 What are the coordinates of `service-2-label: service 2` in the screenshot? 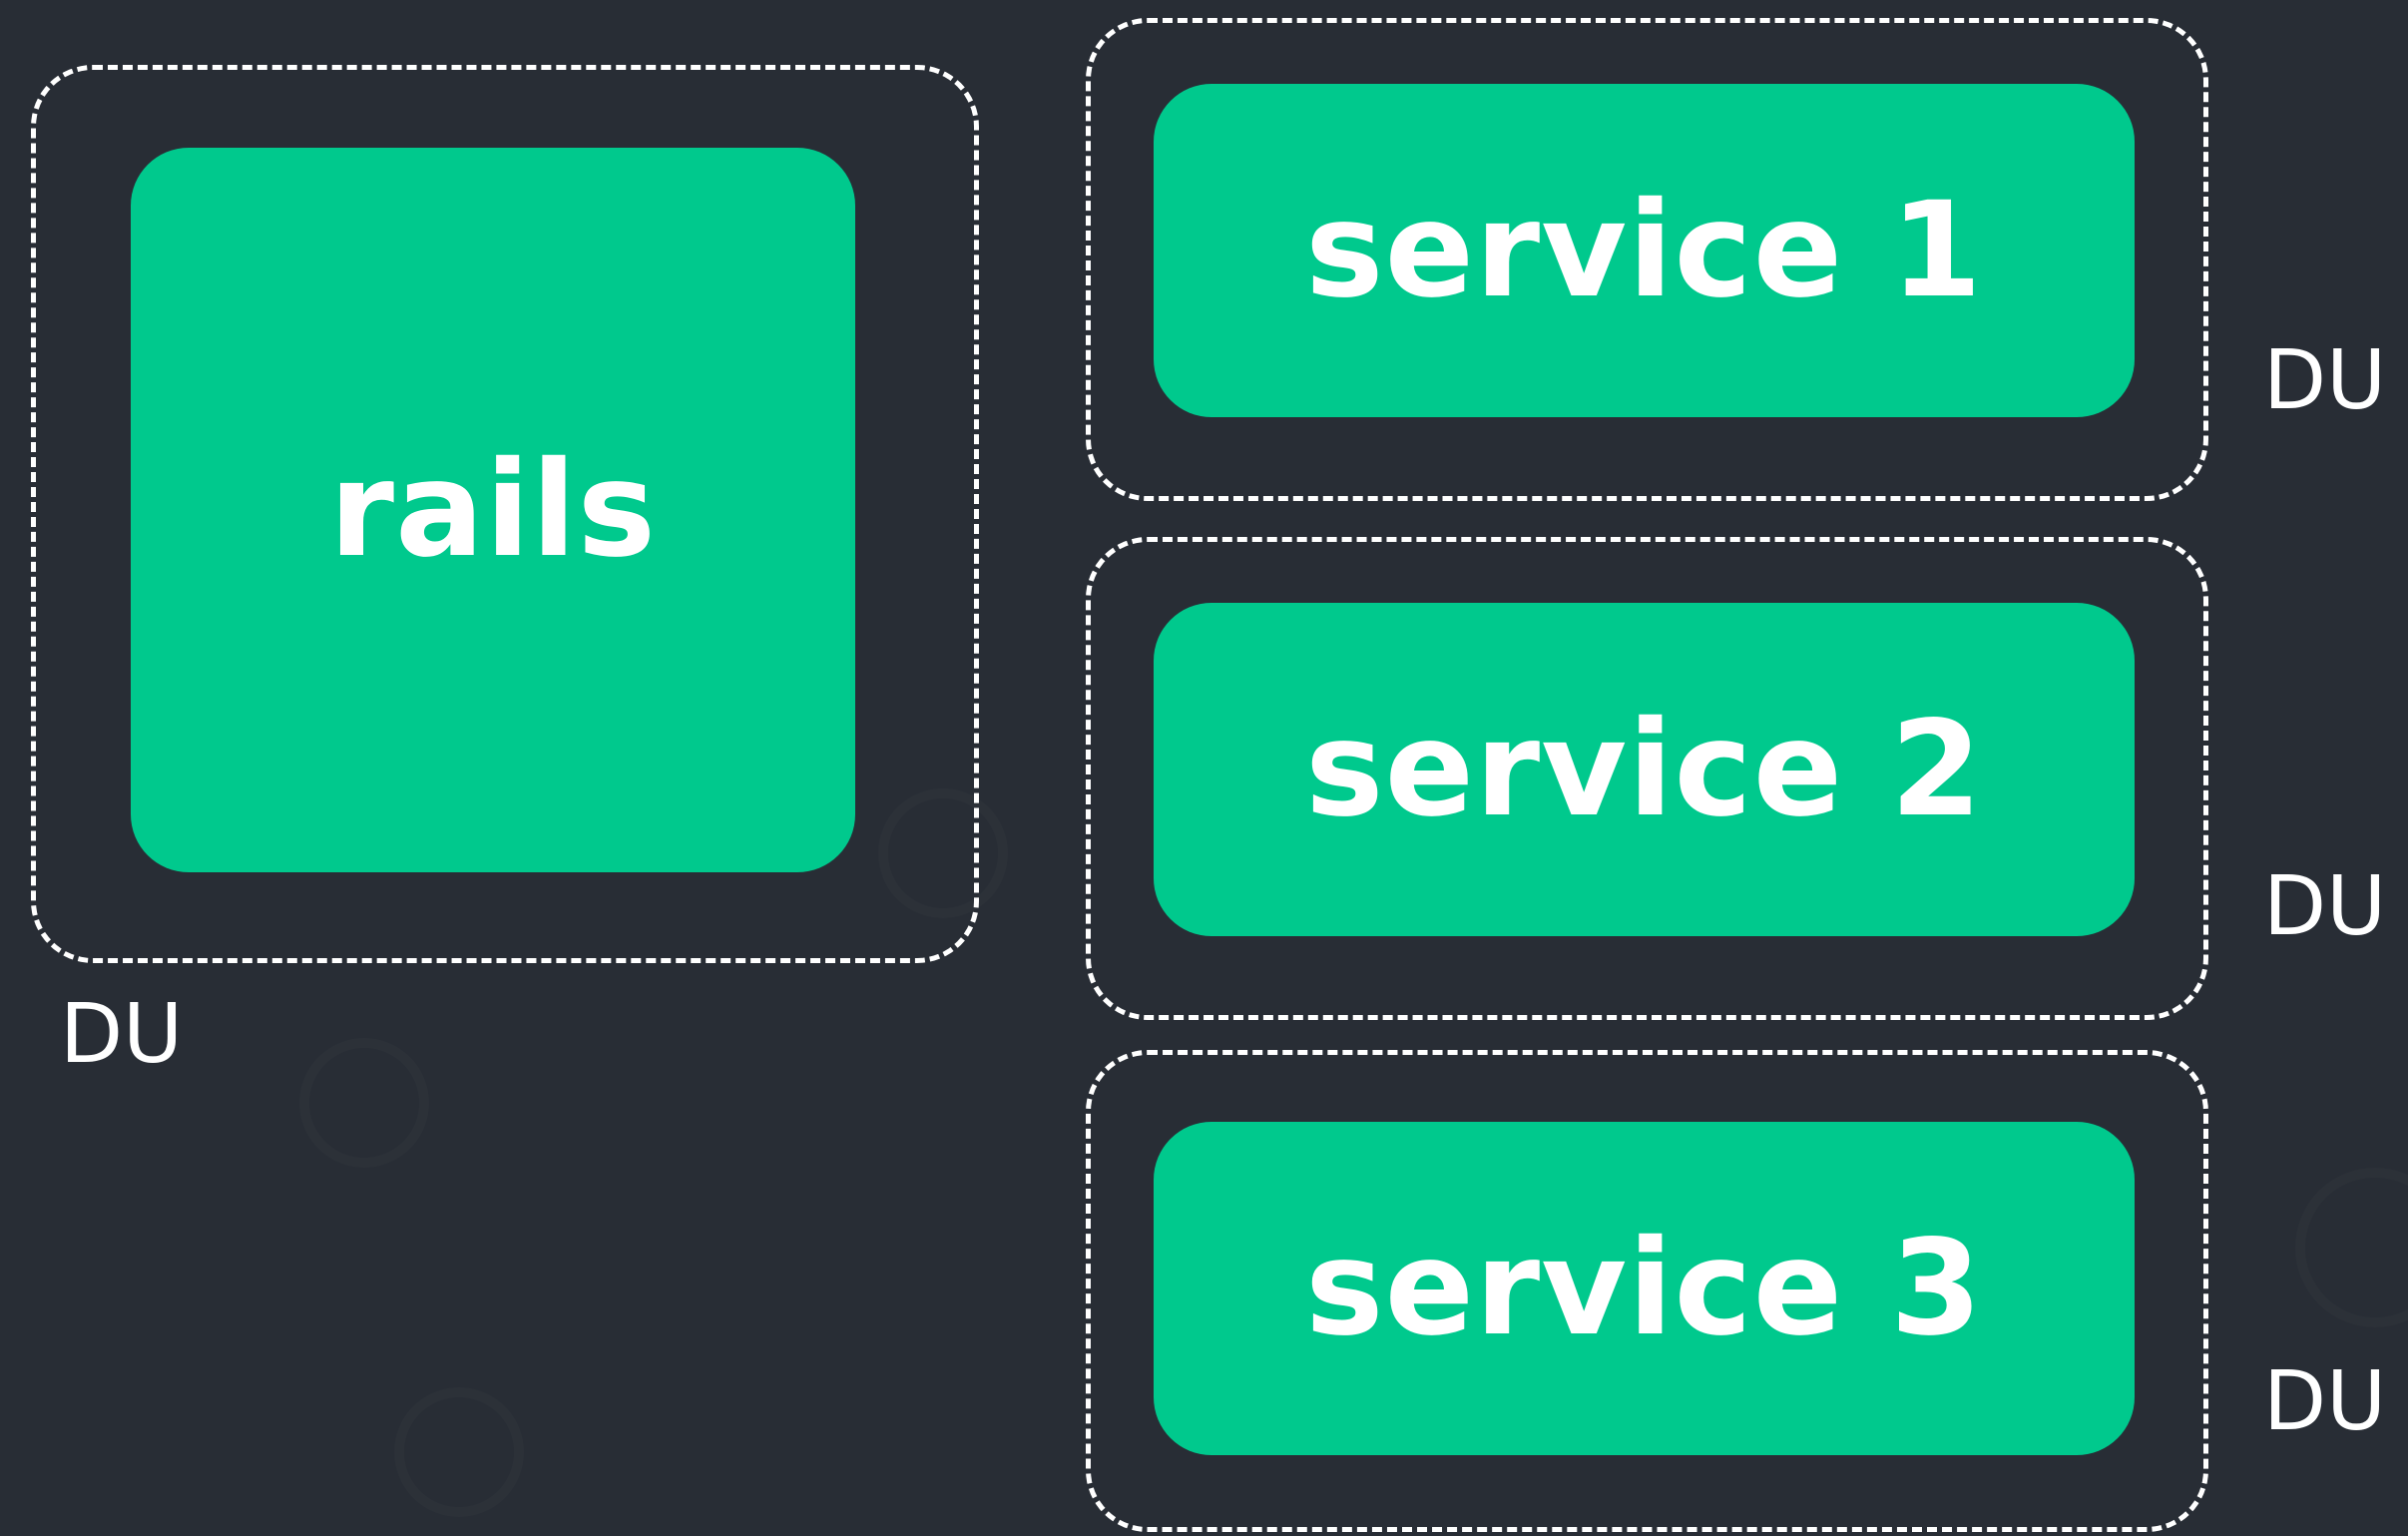 It's located at (1644, 769).